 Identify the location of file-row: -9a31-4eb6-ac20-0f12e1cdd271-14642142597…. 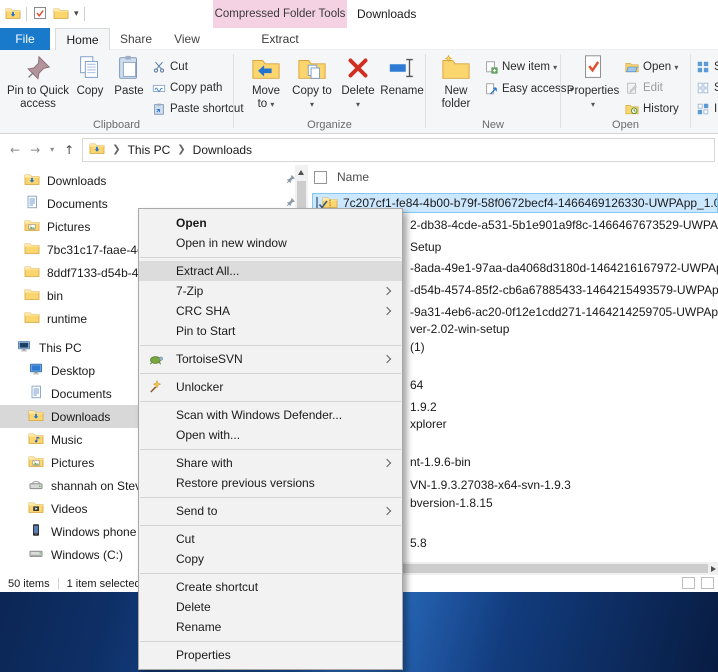
(564, 313).